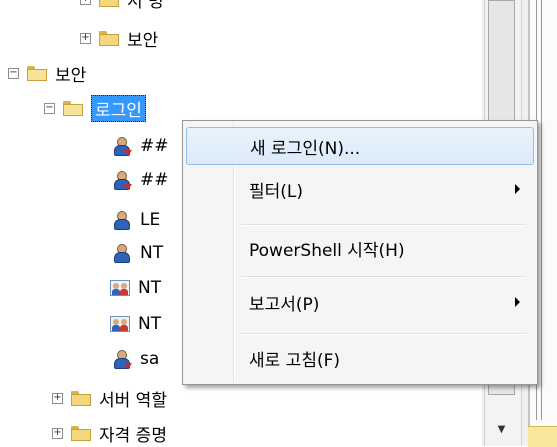  What do you see at coordinates (360, 358) in the screenshot?
I see `menu-item-refresh: 새로 고침(F)` at bounding box center [360, 358].